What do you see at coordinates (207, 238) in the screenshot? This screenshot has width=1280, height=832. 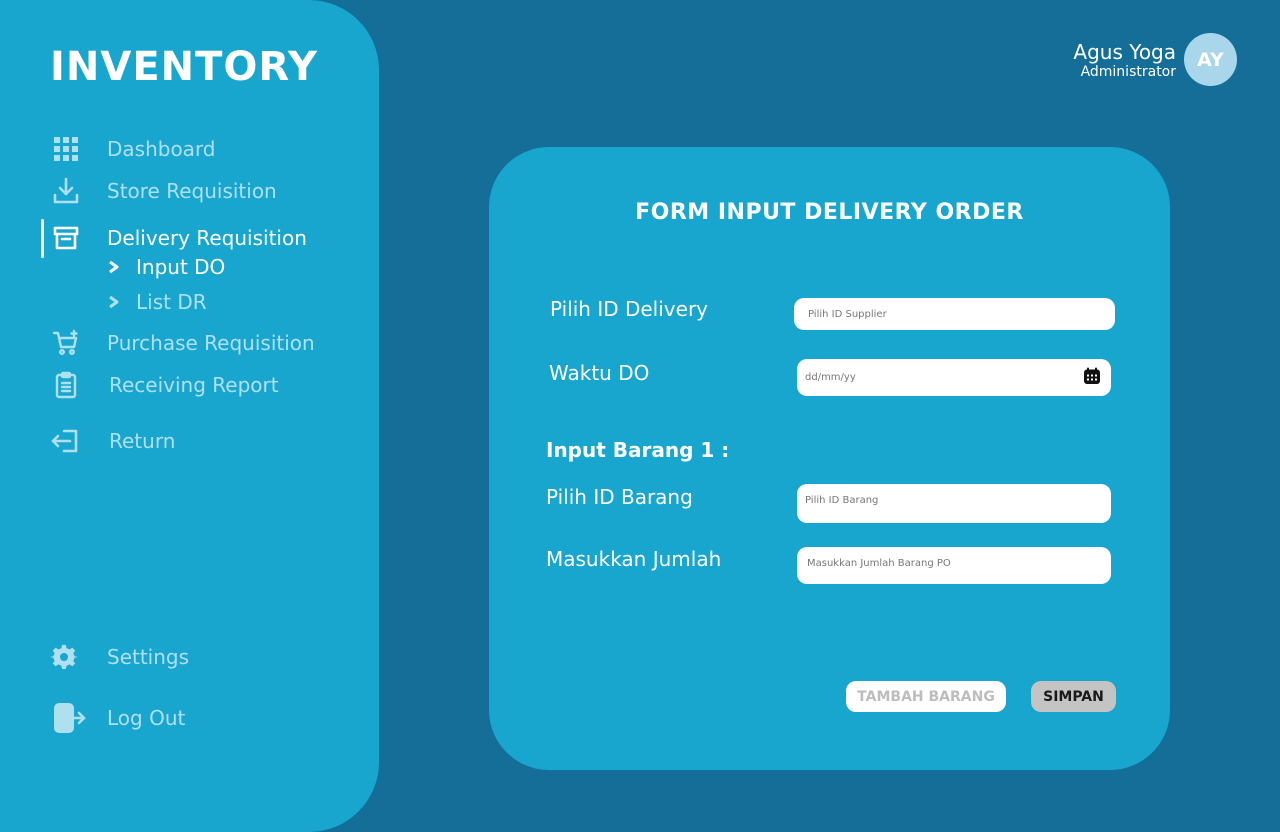 I see `sidebar-item-label: Delivery Requisition` at bounding box center [207, 238].